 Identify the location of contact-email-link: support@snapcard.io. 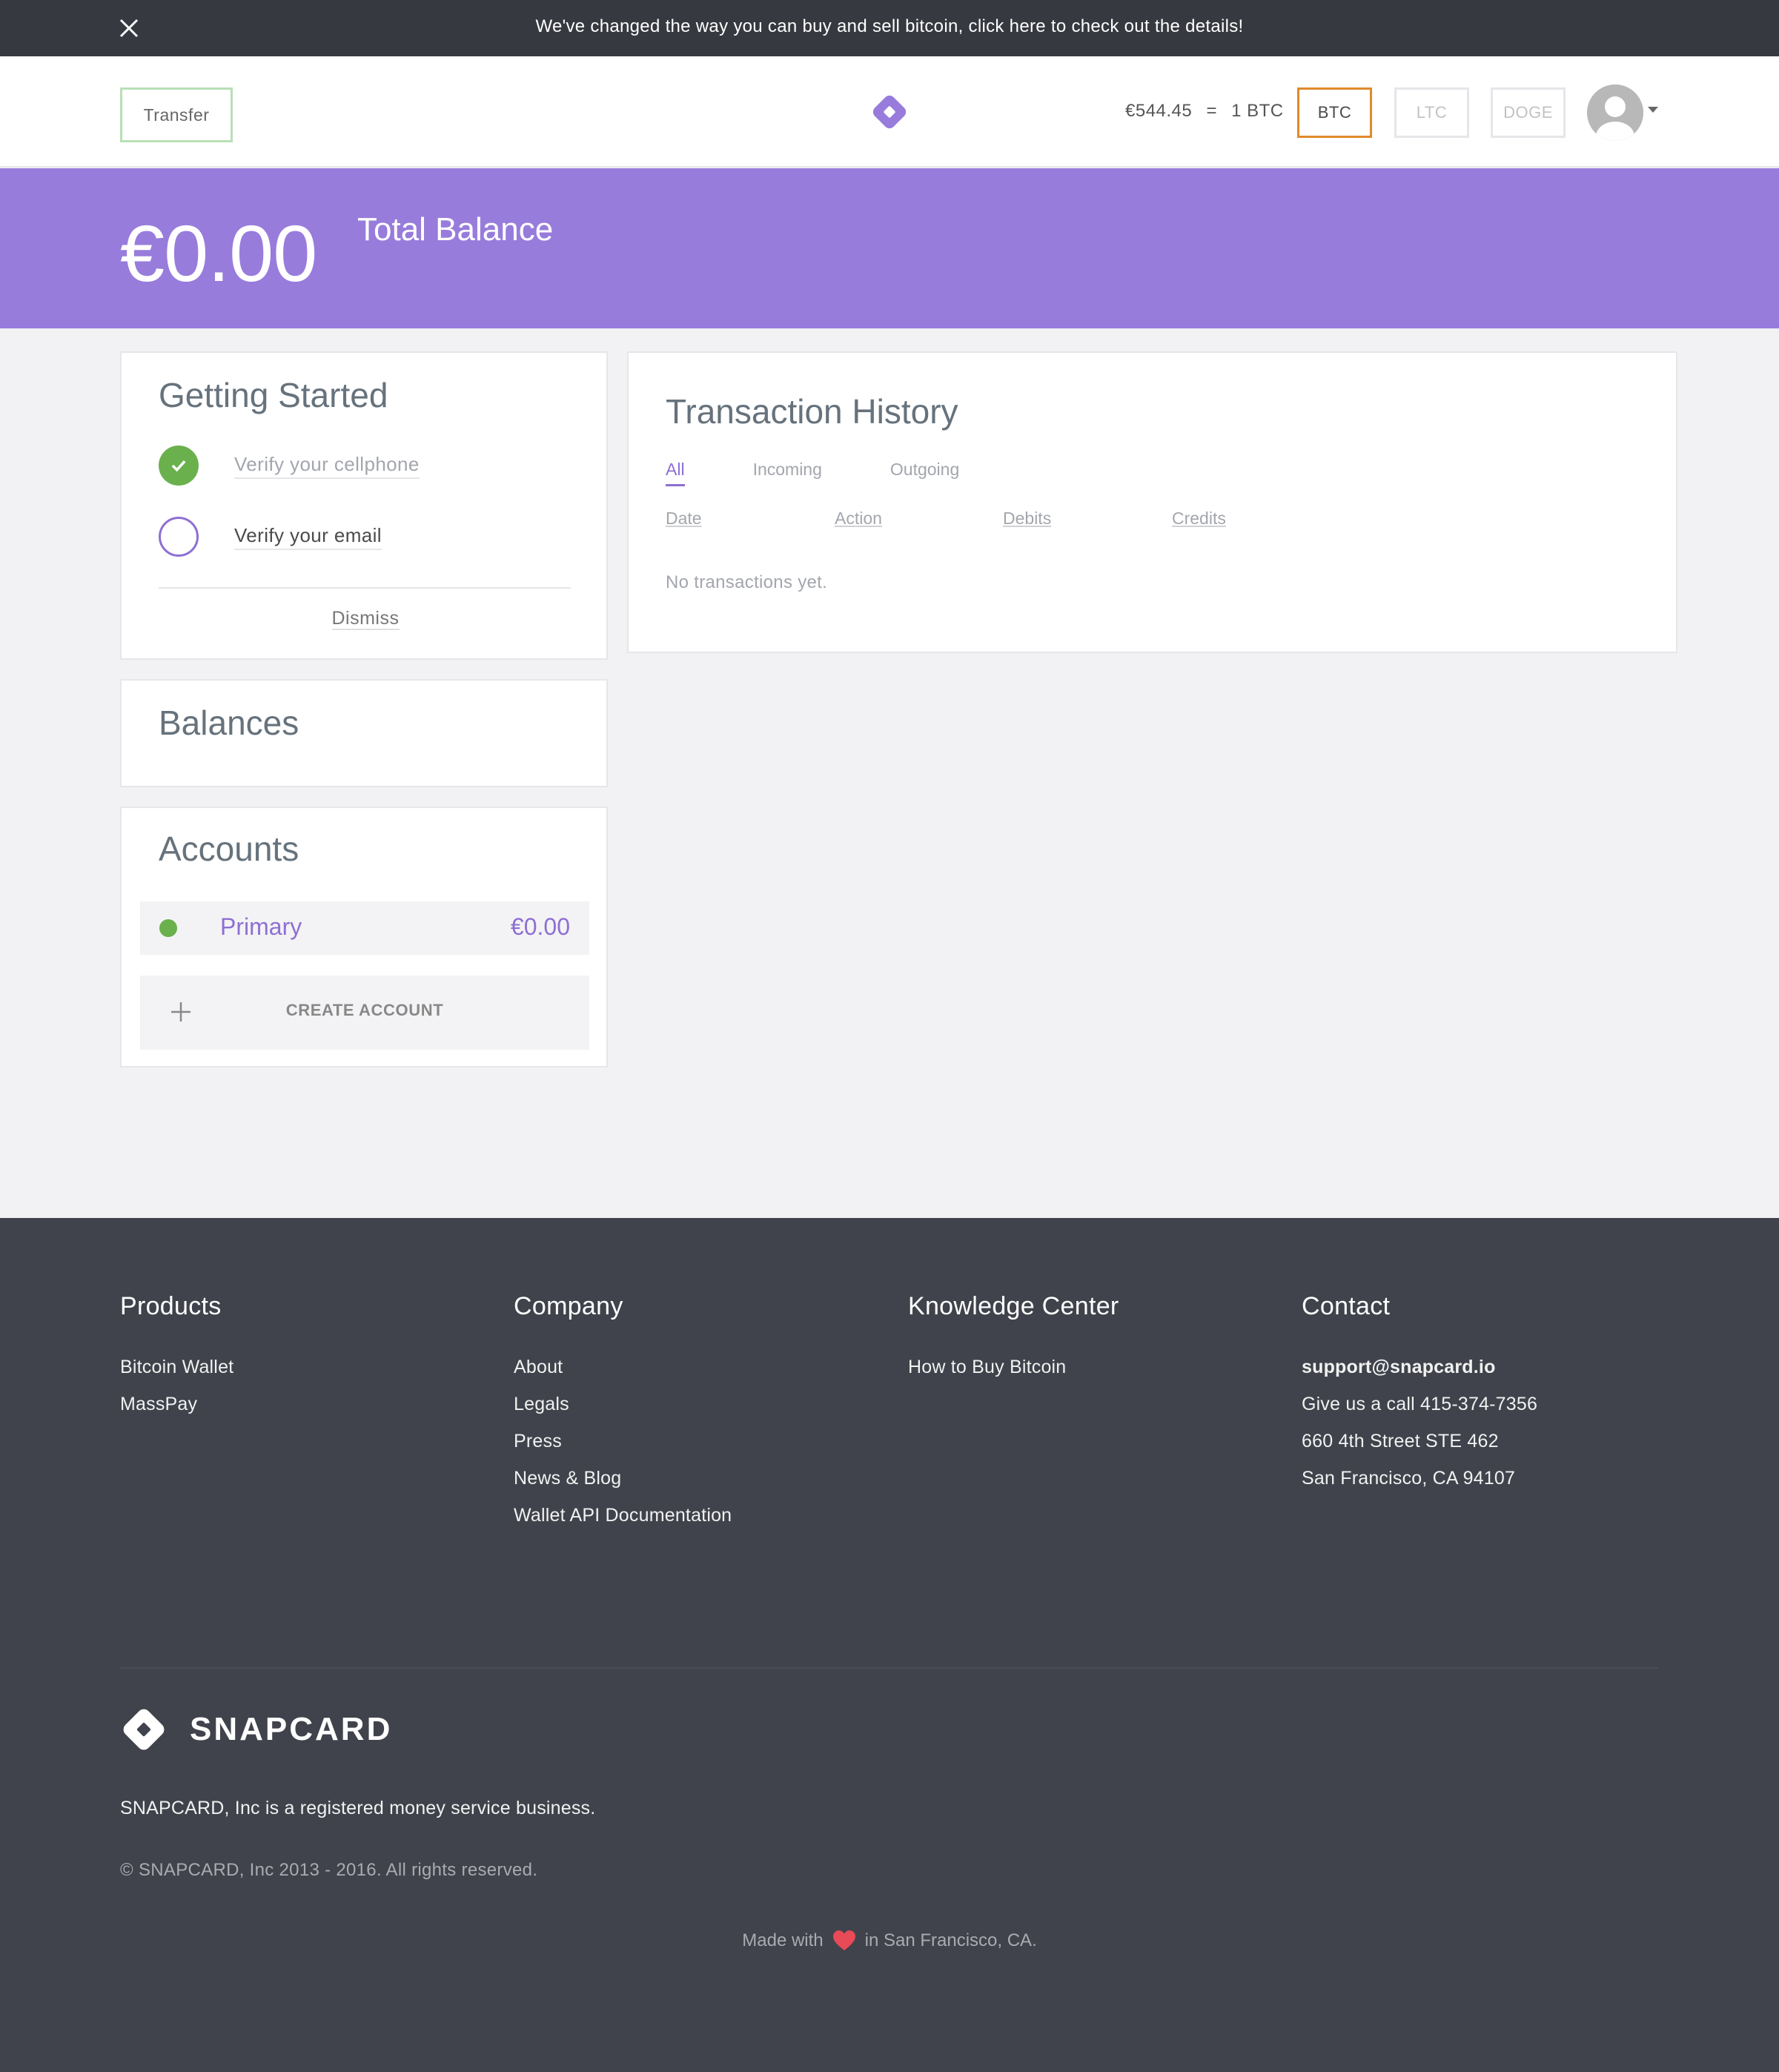
(1419, 1375).